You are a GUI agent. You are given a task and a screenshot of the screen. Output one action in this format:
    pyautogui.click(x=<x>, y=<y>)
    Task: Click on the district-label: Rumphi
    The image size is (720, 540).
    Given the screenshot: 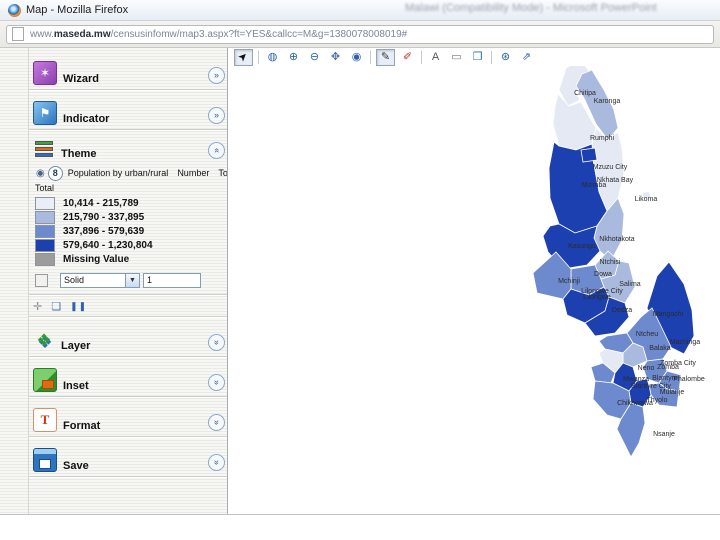 What is the action you would take?
    pyautogui.click(x=602, y=138)
    